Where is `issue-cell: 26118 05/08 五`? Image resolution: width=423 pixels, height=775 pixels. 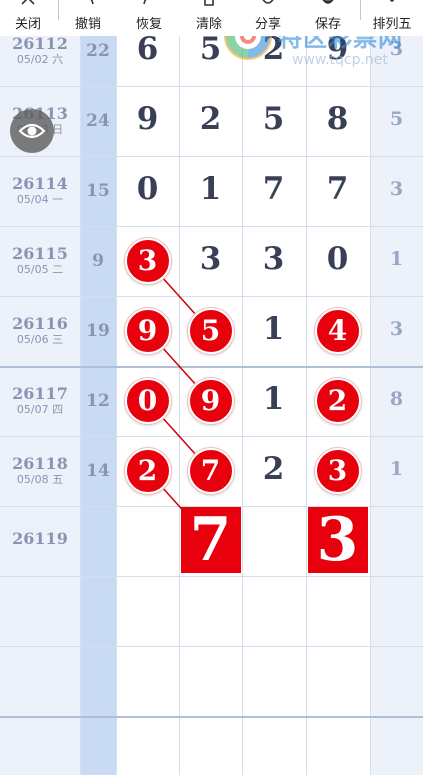 issue-cell: 26118 05/08 五 is located at coordinates (40, 471).